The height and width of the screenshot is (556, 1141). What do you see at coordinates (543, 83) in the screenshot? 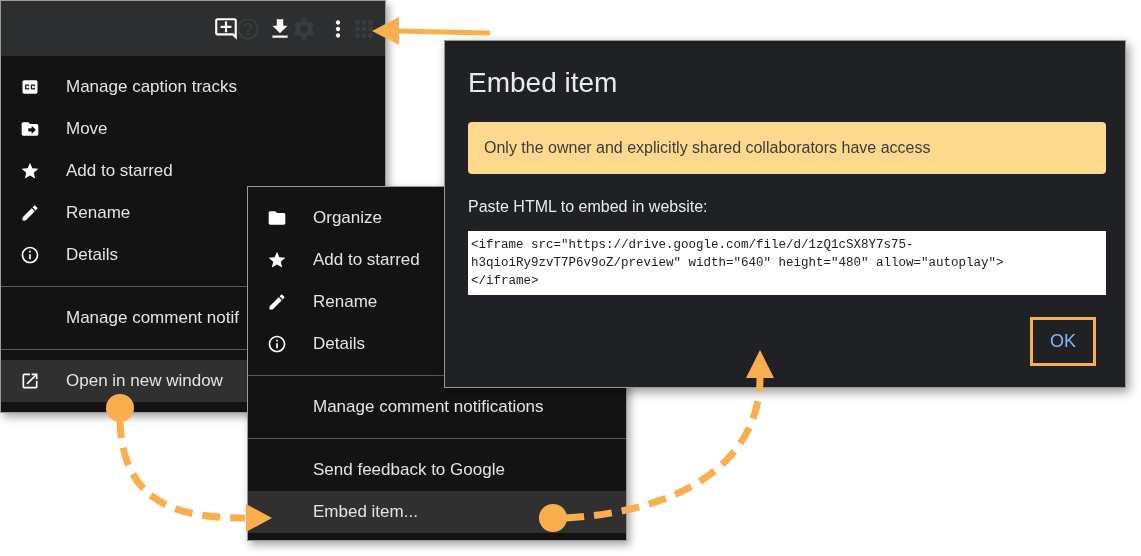
I see `dialog-title: Embed item` at bounding box center [543, 83].